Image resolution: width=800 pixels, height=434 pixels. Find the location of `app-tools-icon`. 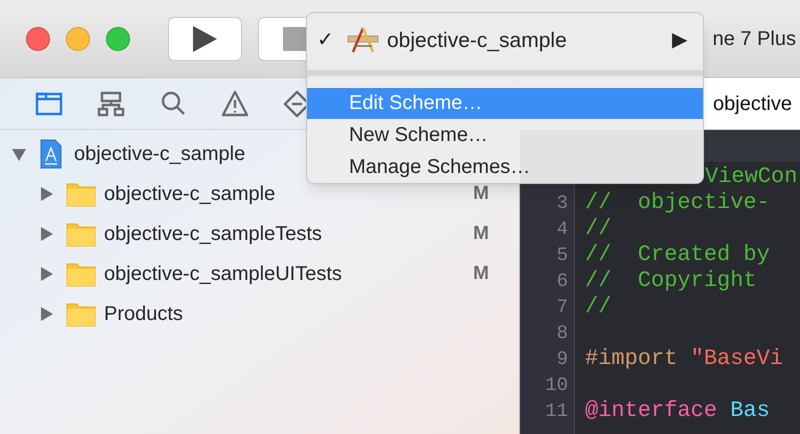

app-tools-icon is located at coordinates (363, 40).